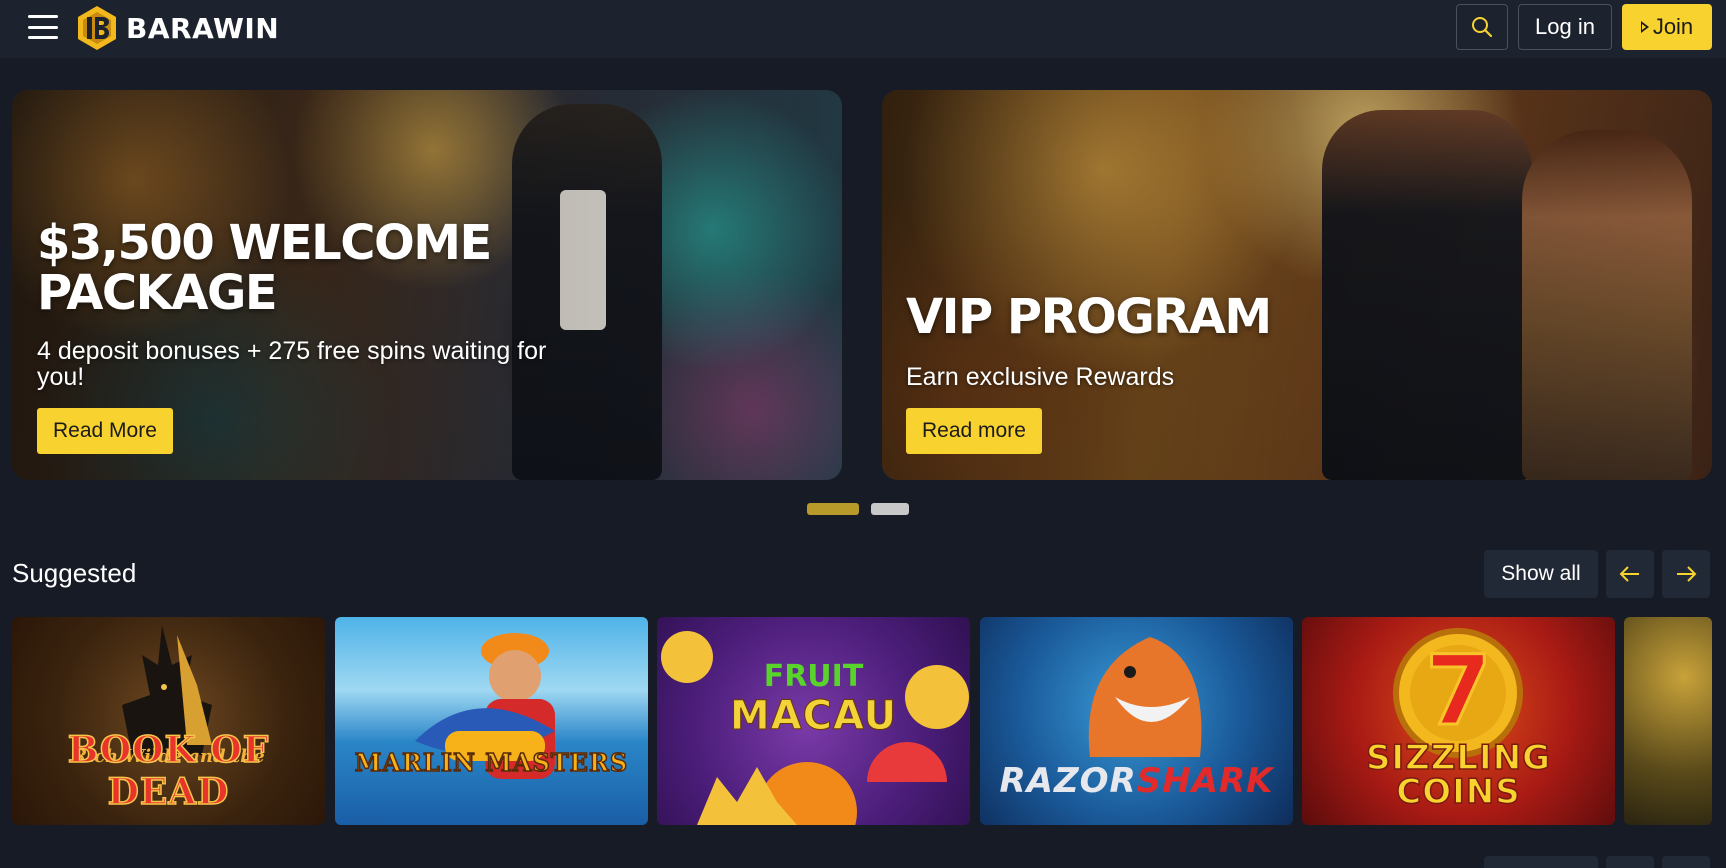 Image resolution: width=1726 pixels, height=868 pixels. I want to click on game-subtitle: FRUIT, so click(813, 676).